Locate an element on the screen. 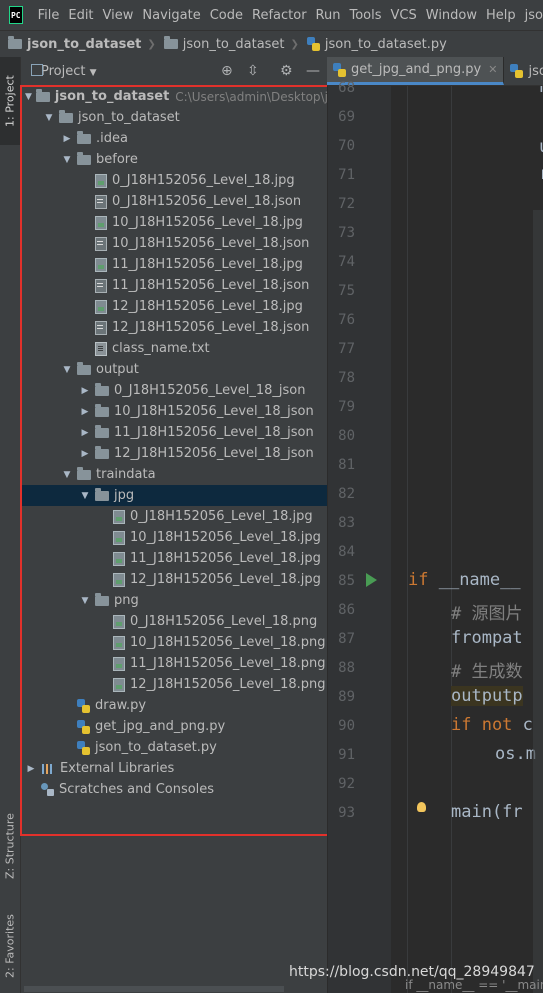  tab-json-to-dataset: json is located at coordinates (523, 71).